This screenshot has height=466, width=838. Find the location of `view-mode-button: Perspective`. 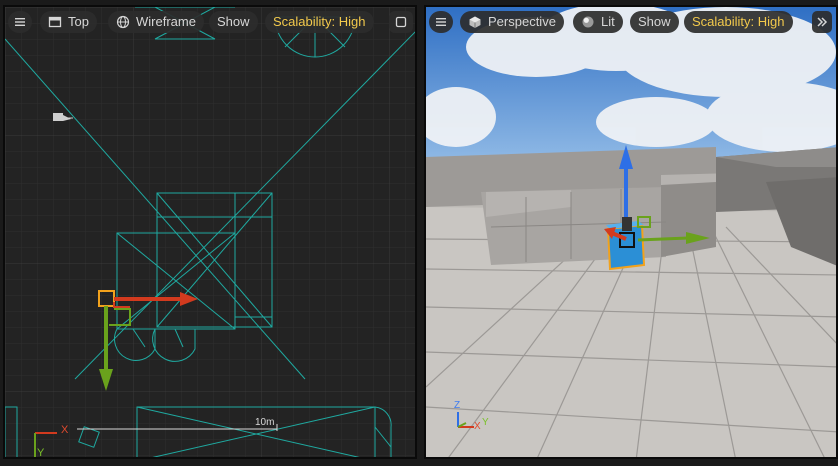

view-mode-button: Perspective is located at coordinates (512, 22).